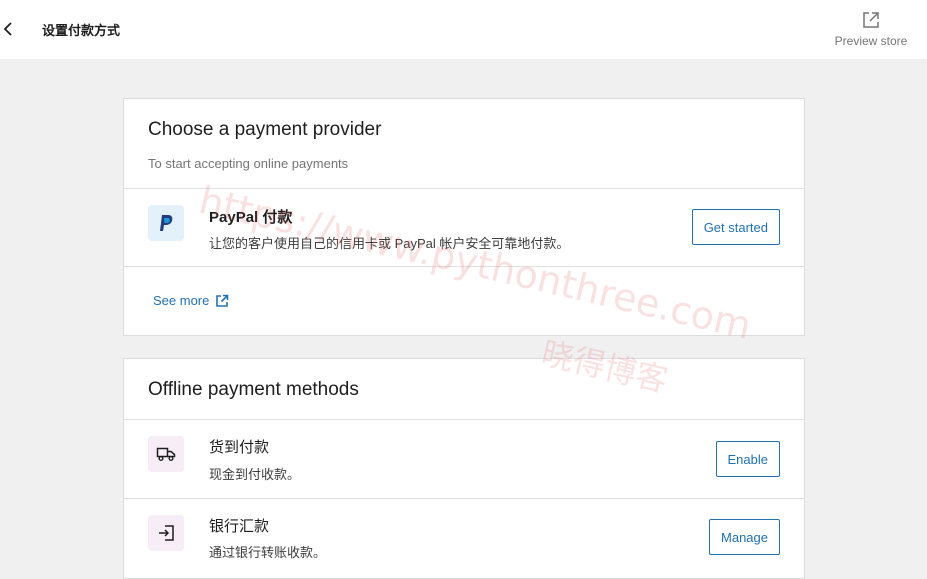 This screenshot has width=927, height=579. What do you see at coordinates (81, 30) in the screenshot?
I see `page-title: 设置付款方式` at bounding box center [81, 30].